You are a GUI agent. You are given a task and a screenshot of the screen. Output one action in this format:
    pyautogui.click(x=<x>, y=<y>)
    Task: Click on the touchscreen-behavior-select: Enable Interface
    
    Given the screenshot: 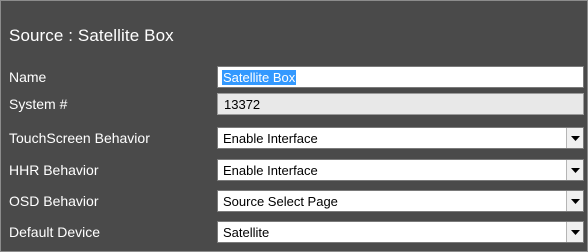 What is the action you would take?
    pyautogui.click(x=400, y=138)
    